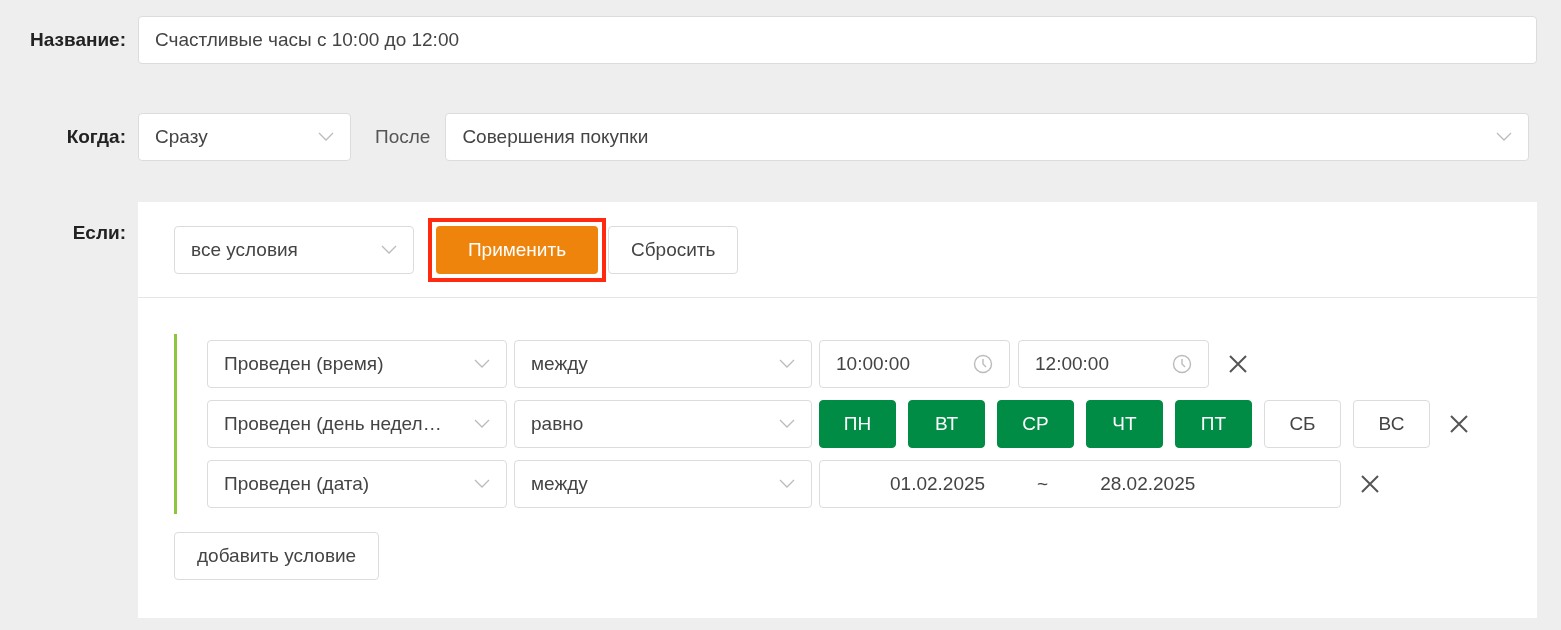 This screenshot has width=1561, height=630. I want to click on timing-select: Сразу, so click(244, 137).